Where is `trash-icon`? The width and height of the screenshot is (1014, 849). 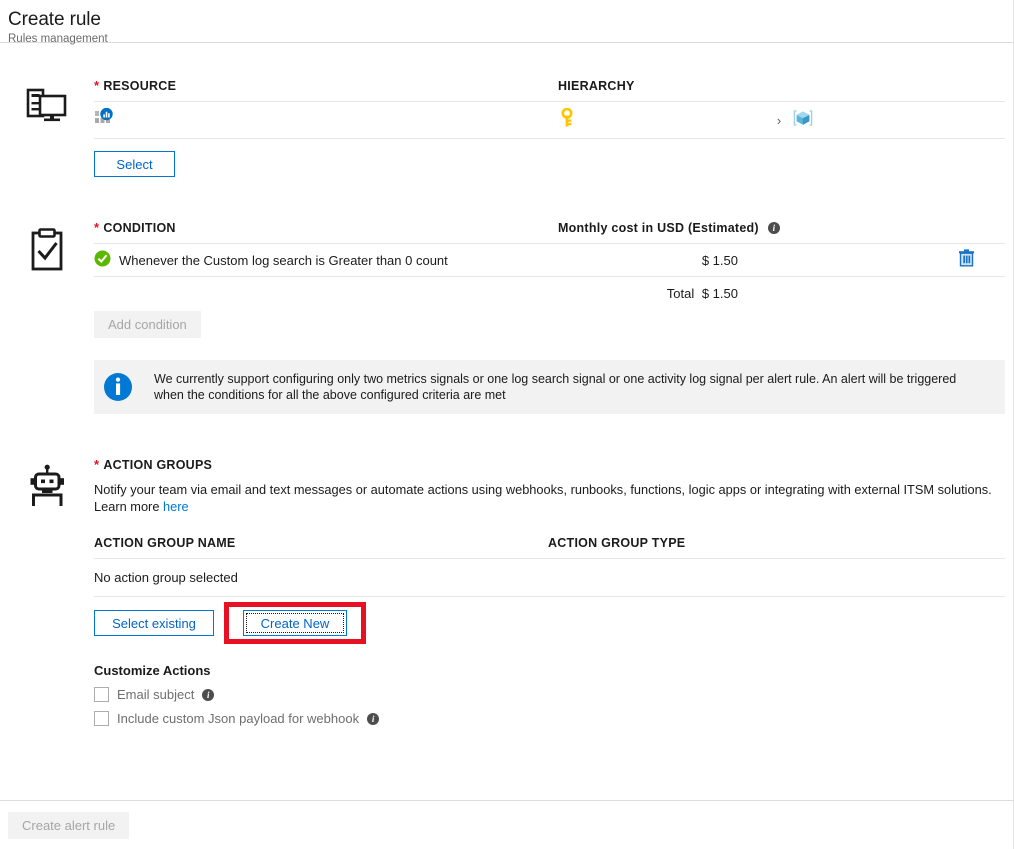 trash-icon is located at coordinates (966, 260).